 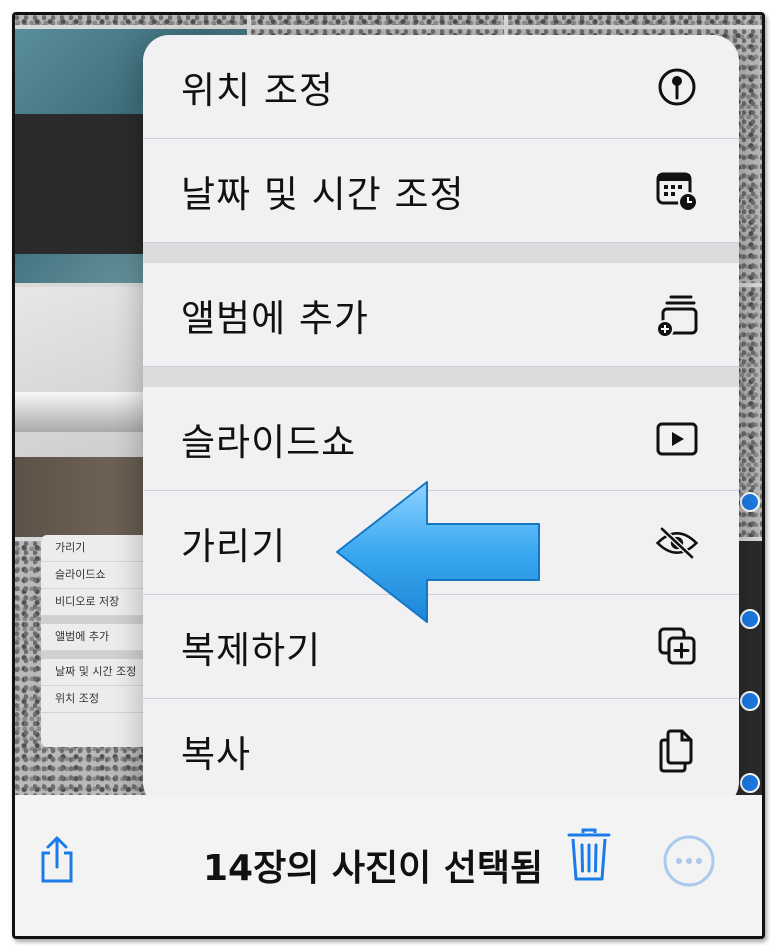 What do you see at coordinates (677, 191) in the screenshot?
I see `calendar-clock-icon` at bounding box center [677, 191].